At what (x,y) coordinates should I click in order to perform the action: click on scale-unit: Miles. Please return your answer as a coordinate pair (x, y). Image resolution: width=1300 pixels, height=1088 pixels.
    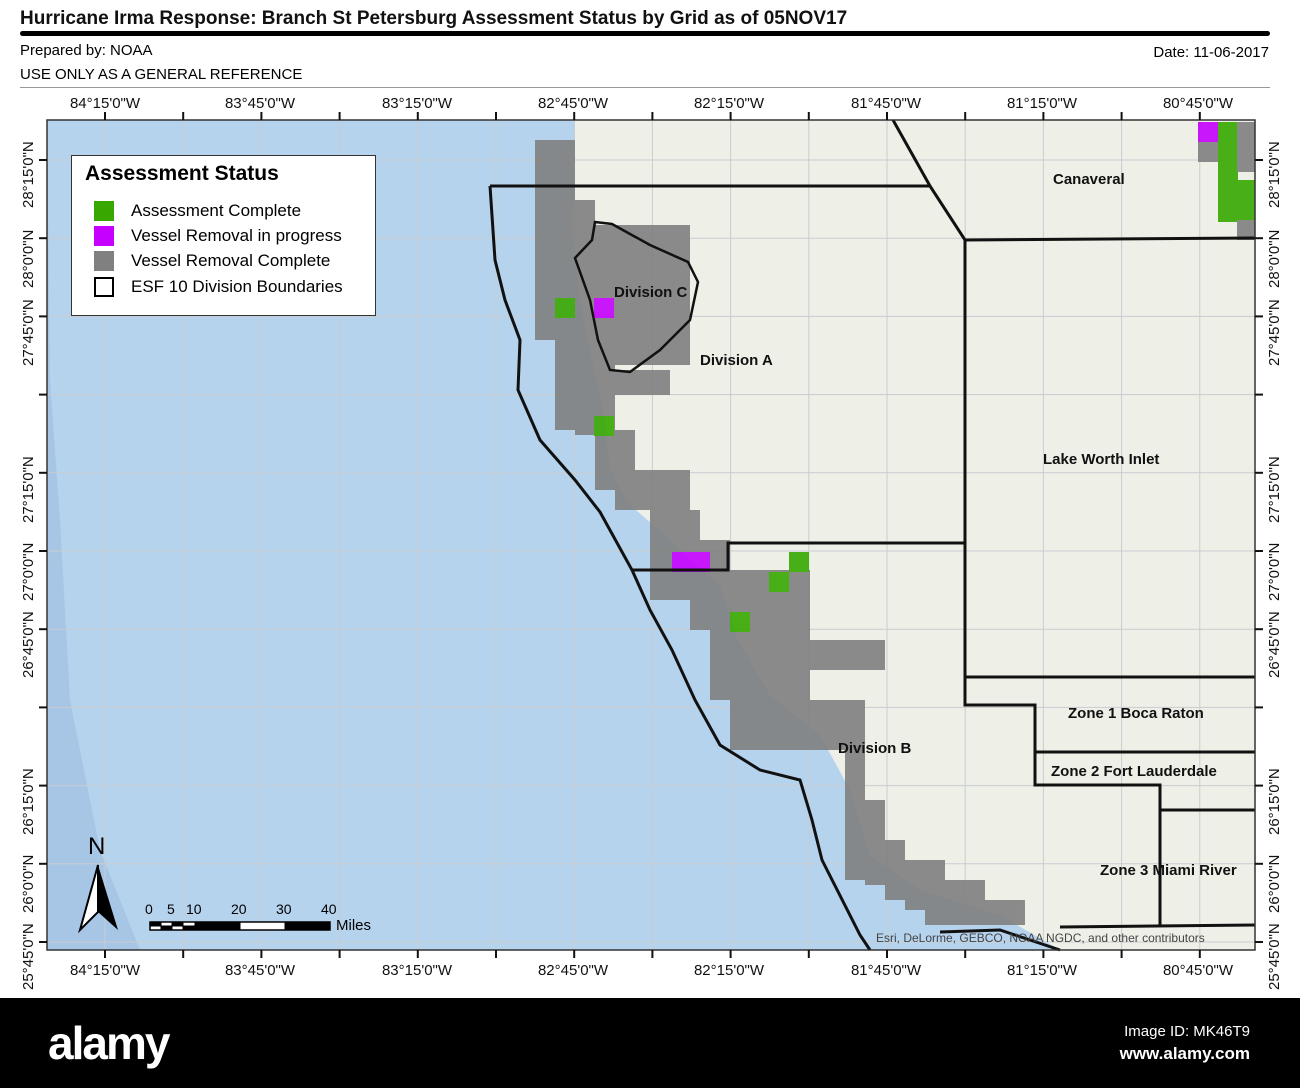
    Looking at the image, I should click on (354, 925).